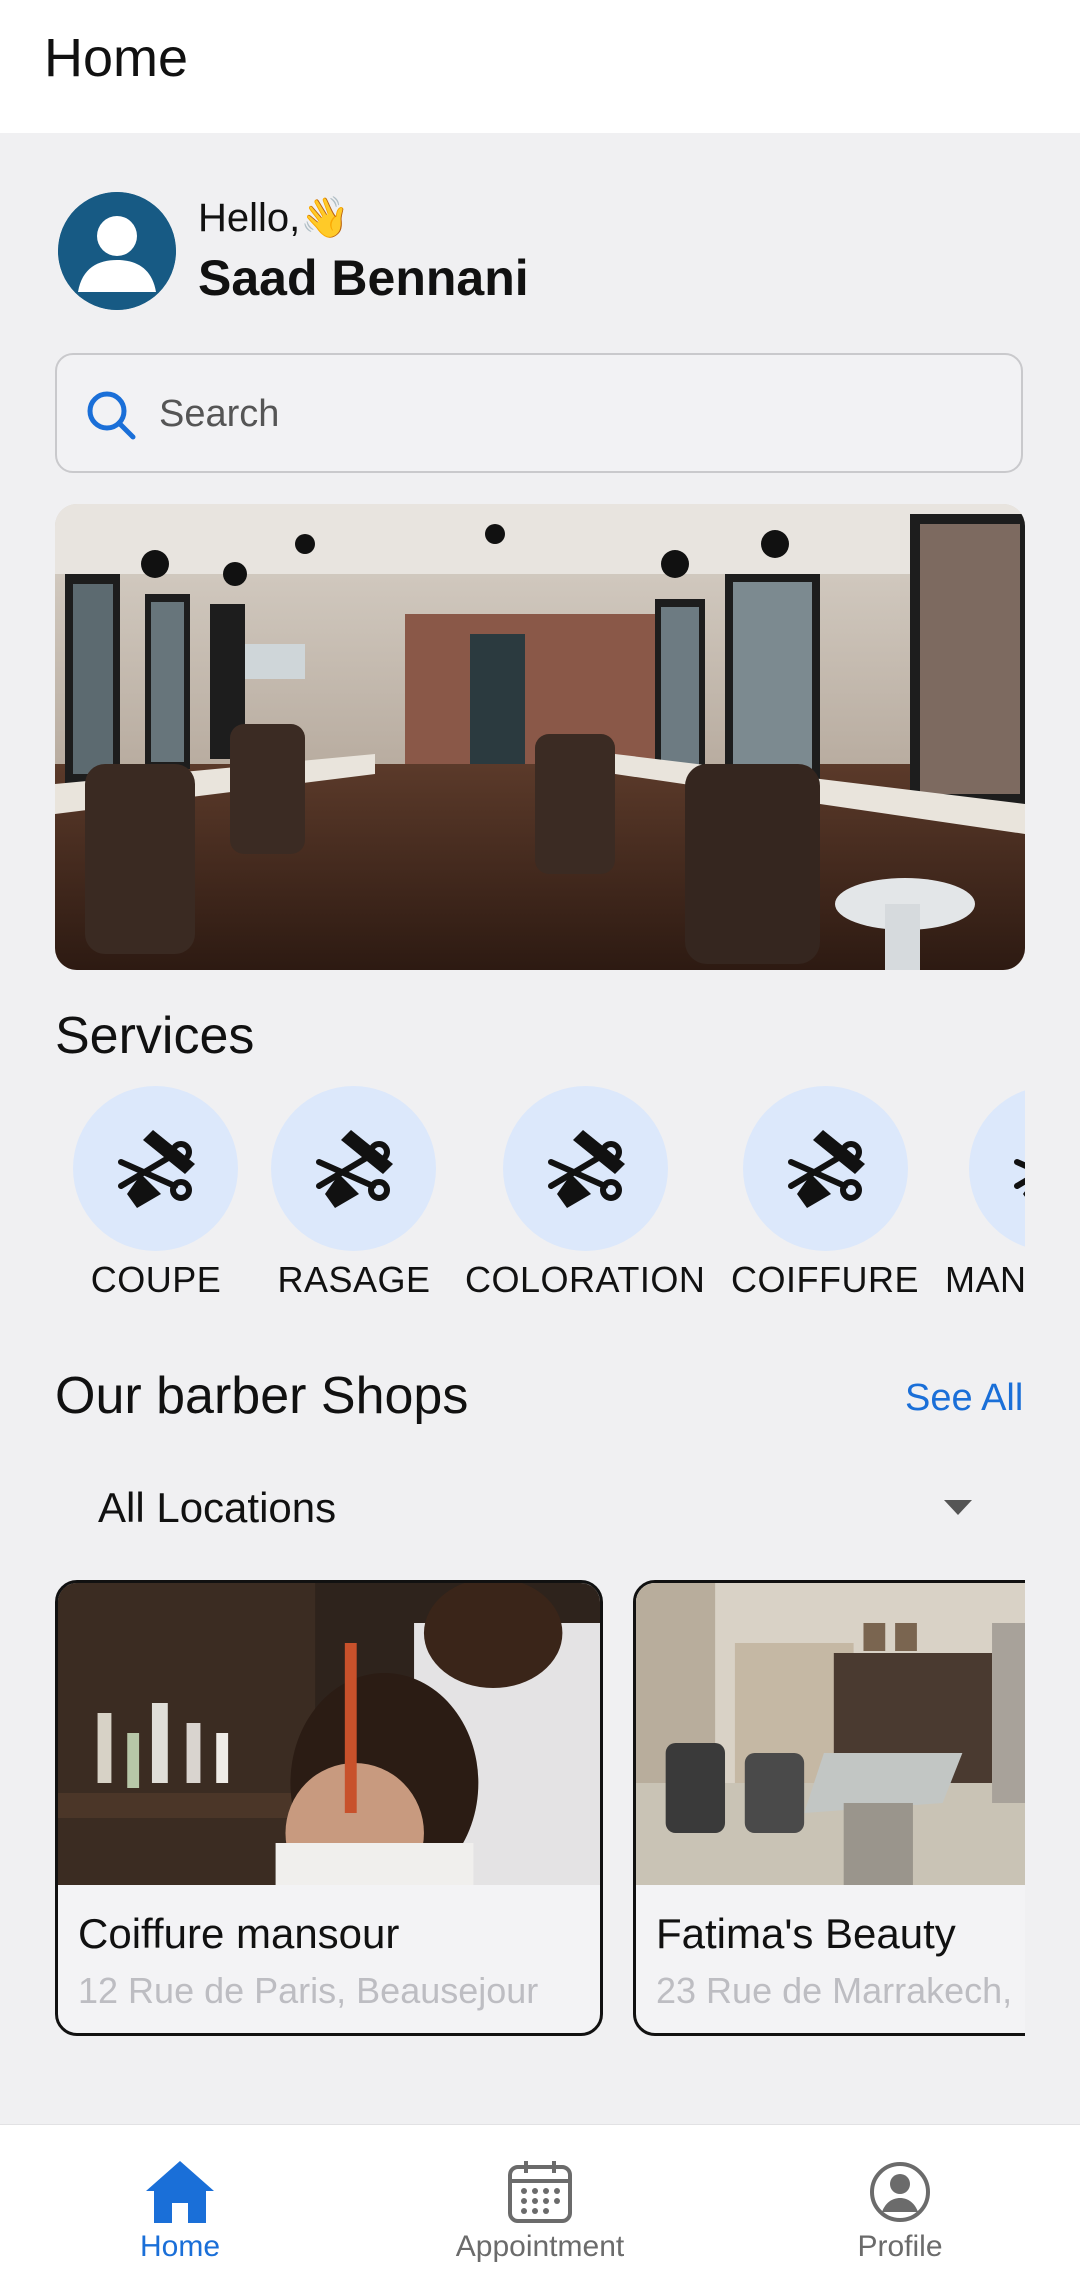 The image size is (1080, 2287). What do you see at coordinates (585, 1279) in the screenshot?
I see `service-label: COLORATION` at bounding box center [585, 1279].